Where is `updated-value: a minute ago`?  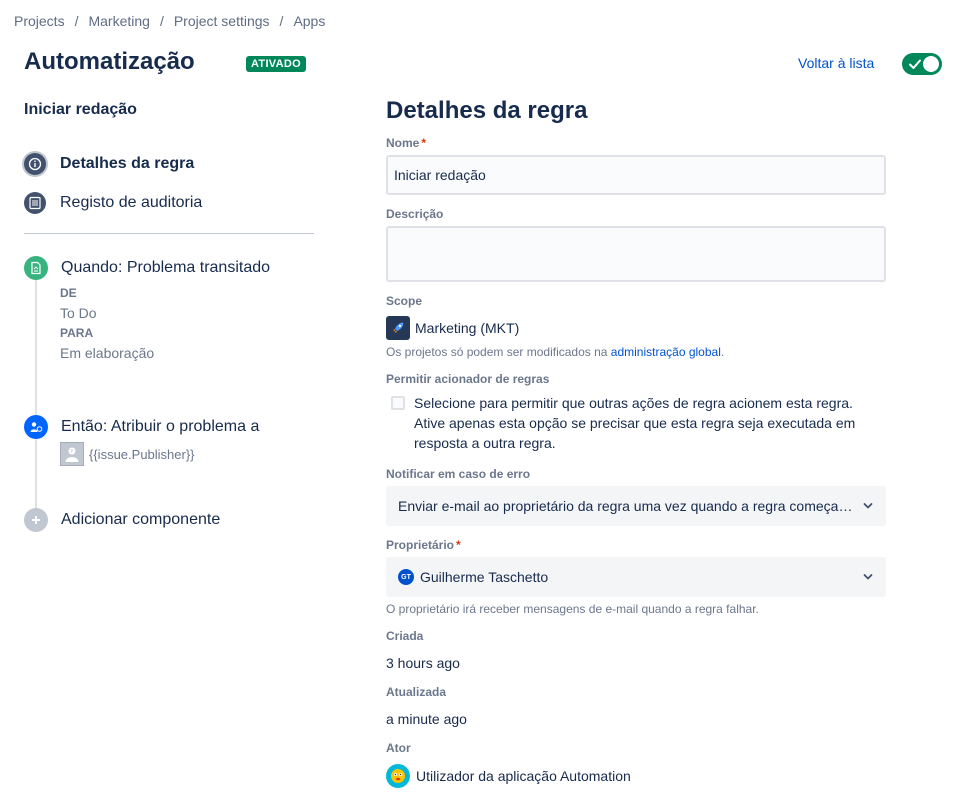
updated-value: a minute ago is located at coordinates (426, 719).